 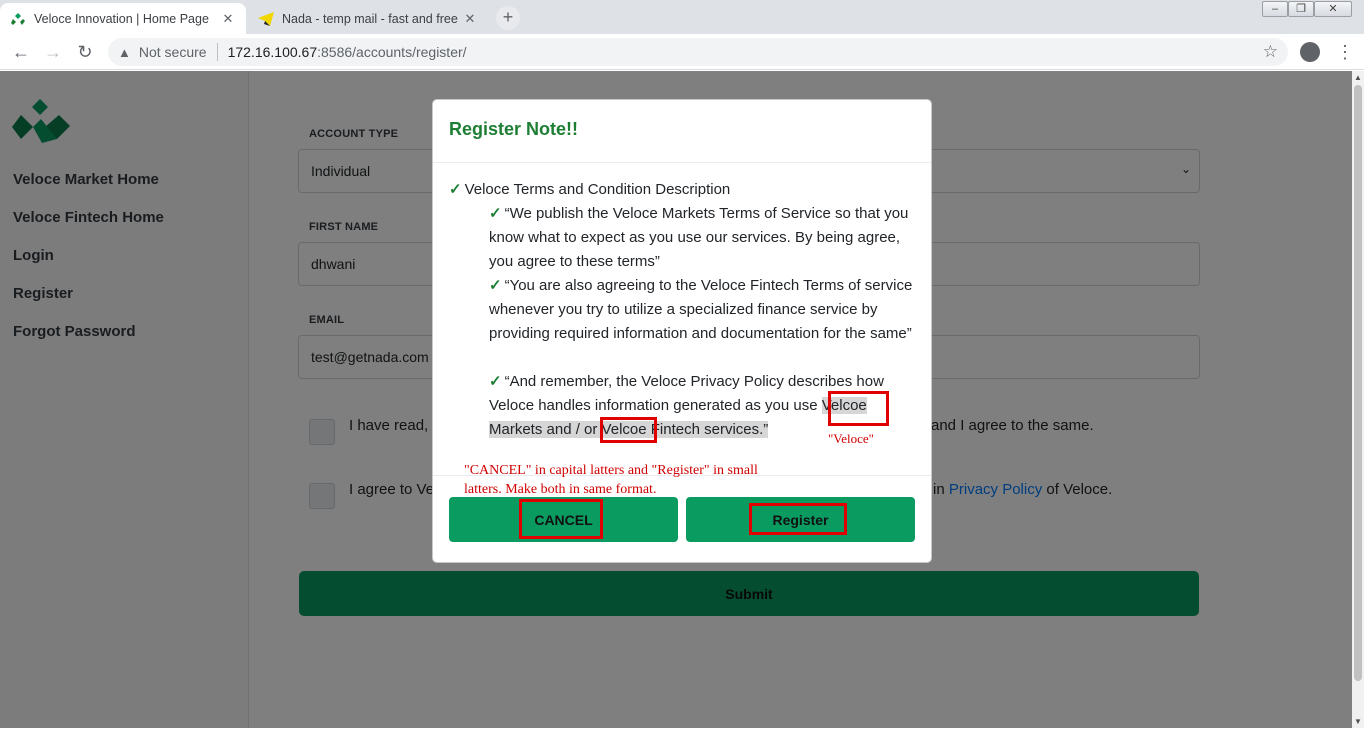 What do you see at coordinates (514, 129) in the screenshot?
I see `modal-title: Register Note!!` at bounding box center [514, 129].